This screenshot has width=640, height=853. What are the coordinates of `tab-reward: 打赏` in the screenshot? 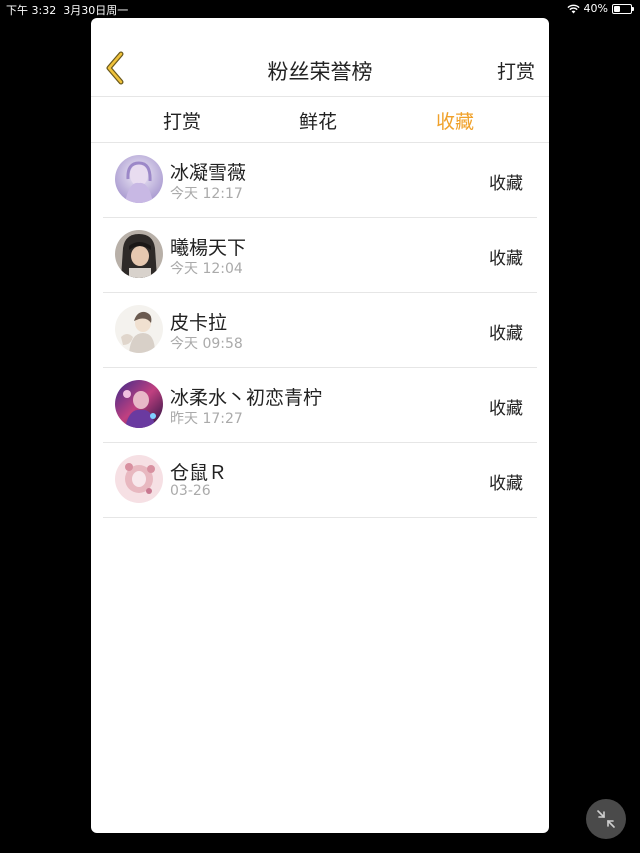 It's located at (182, 120).